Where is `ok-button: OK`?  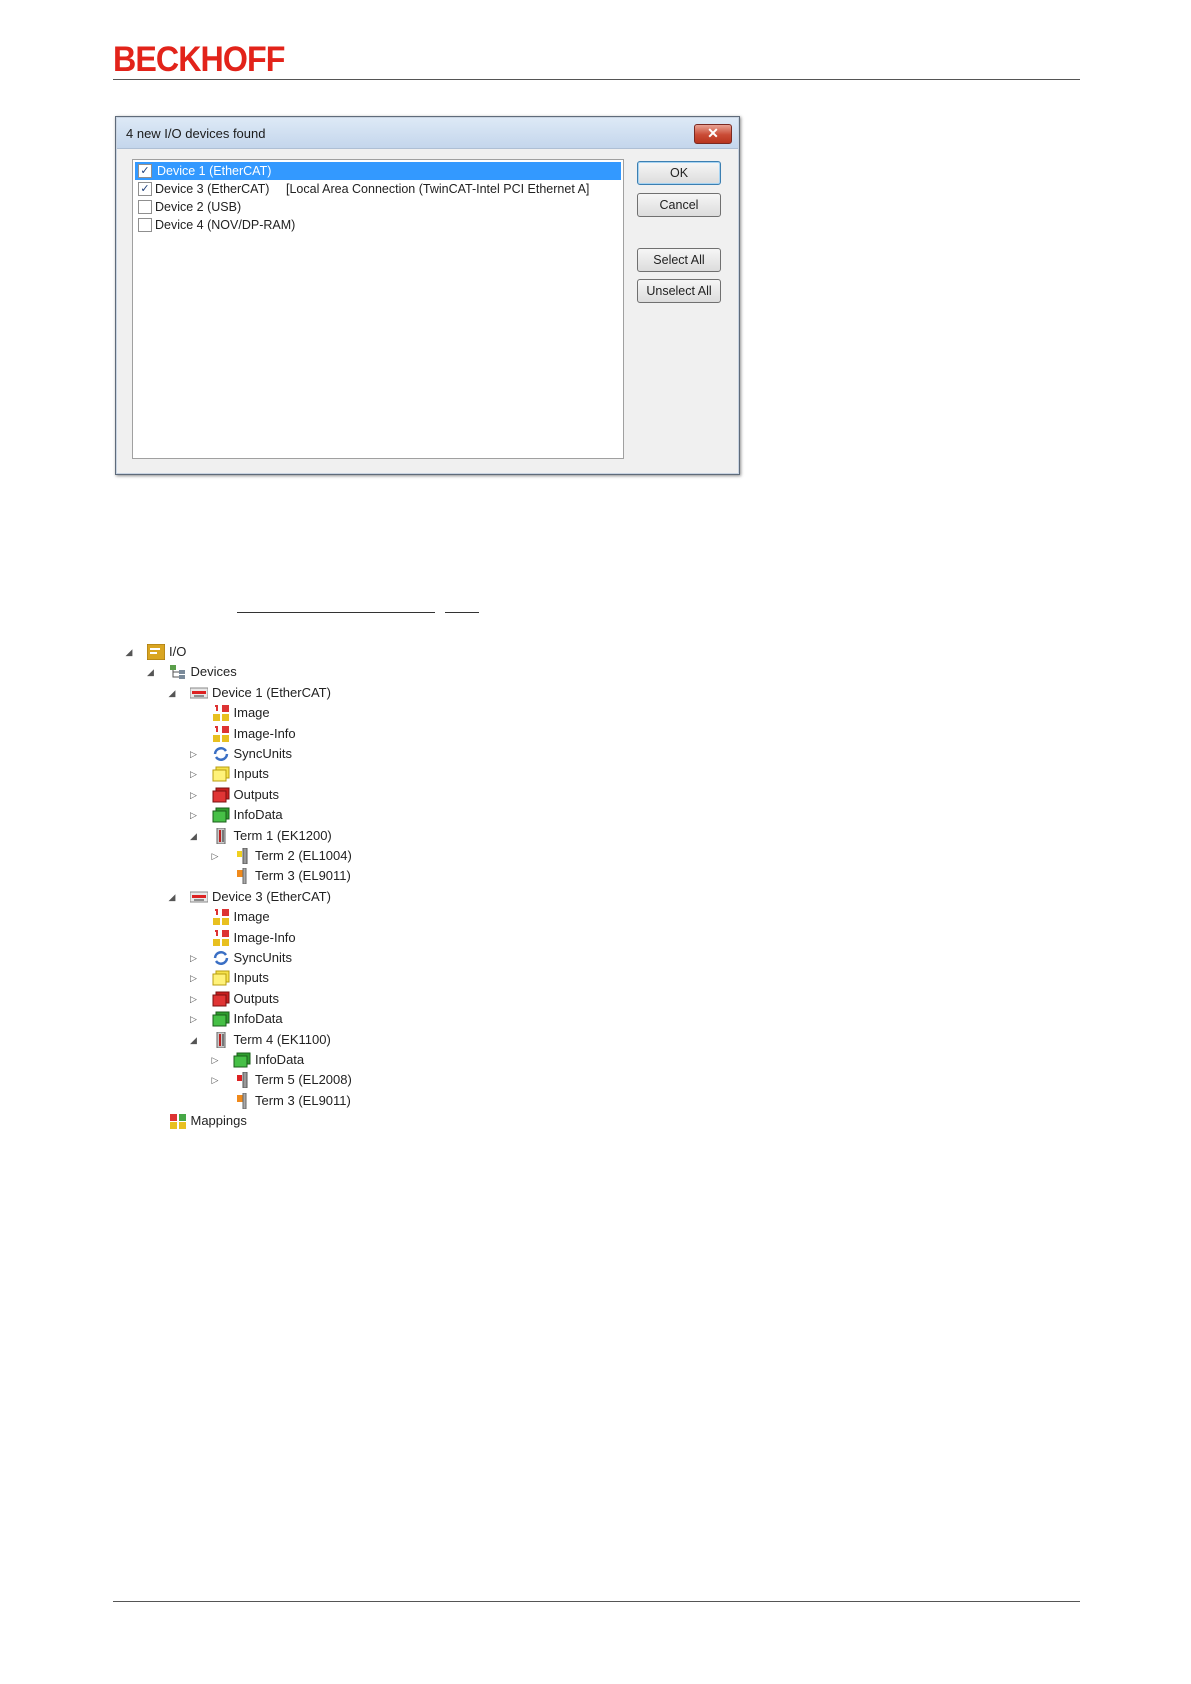 ok-button: OK is located at coordinates (679, 173).